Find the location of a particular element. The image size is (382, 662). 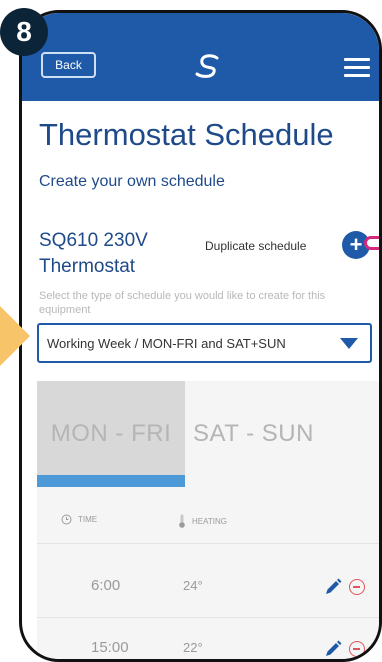

hamburger-menu-icon is located at coordinates (357, 67).